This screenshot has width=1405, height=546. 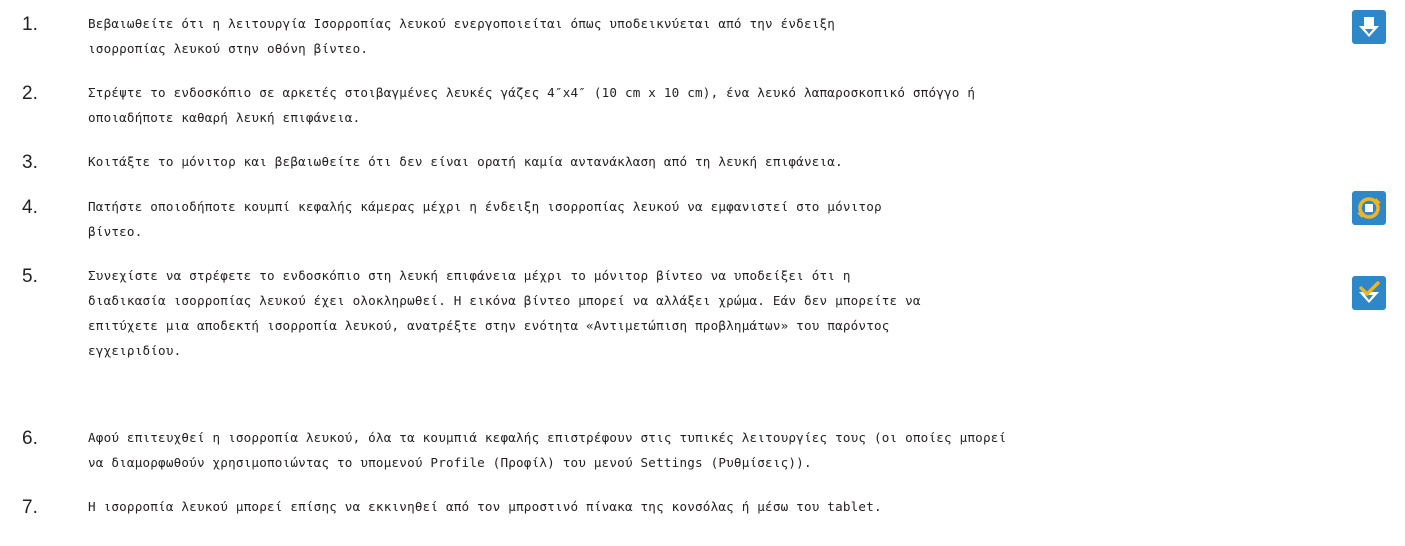 I want to click on step-number: 3., so click(x=30, y=162).